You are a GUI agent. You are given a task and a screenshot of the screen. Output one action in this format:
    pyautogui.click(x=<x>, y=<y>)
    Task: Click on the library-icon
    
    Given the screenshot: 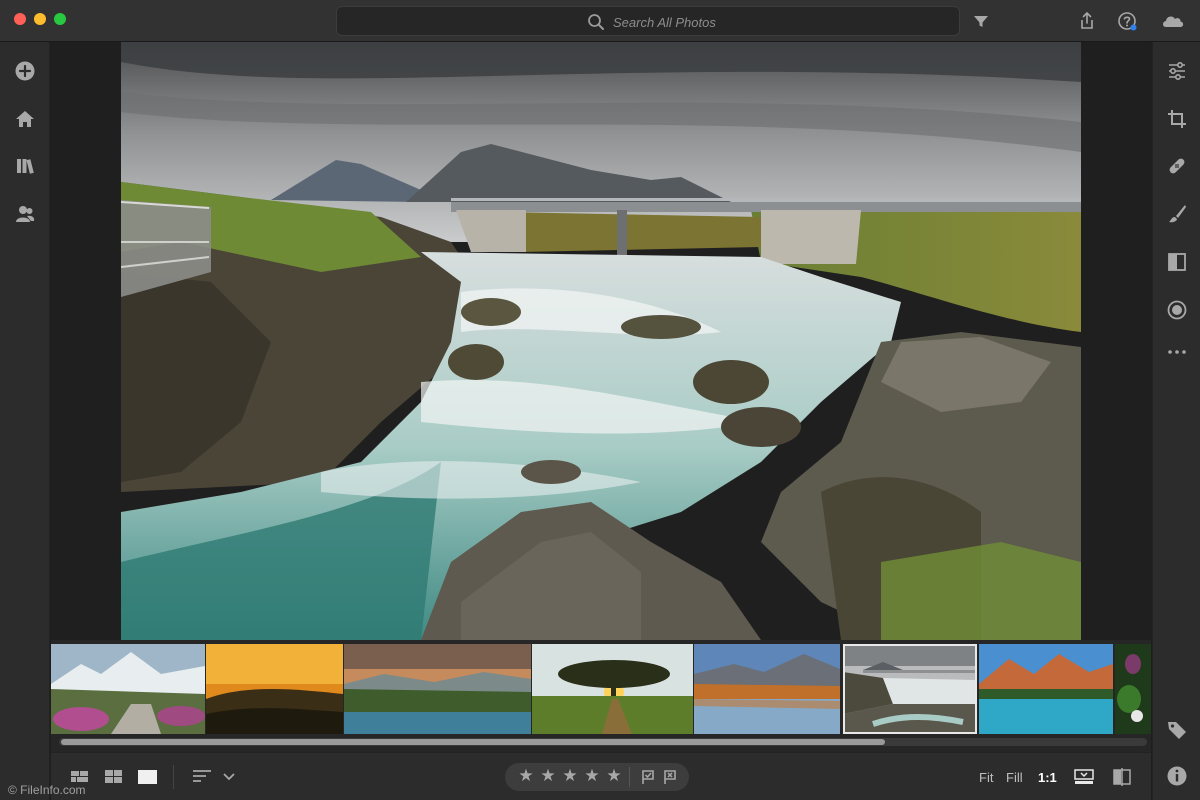 What is the action you would take?
    pyautogui.click(x=25, y=166)
    